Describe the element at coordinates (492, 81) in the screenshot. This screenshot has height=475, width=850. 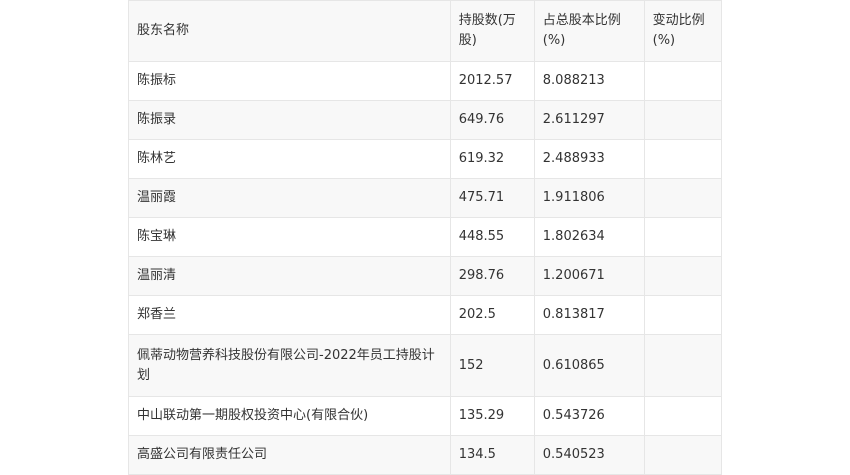
I see `cell-shares: 2012.57` at that location.